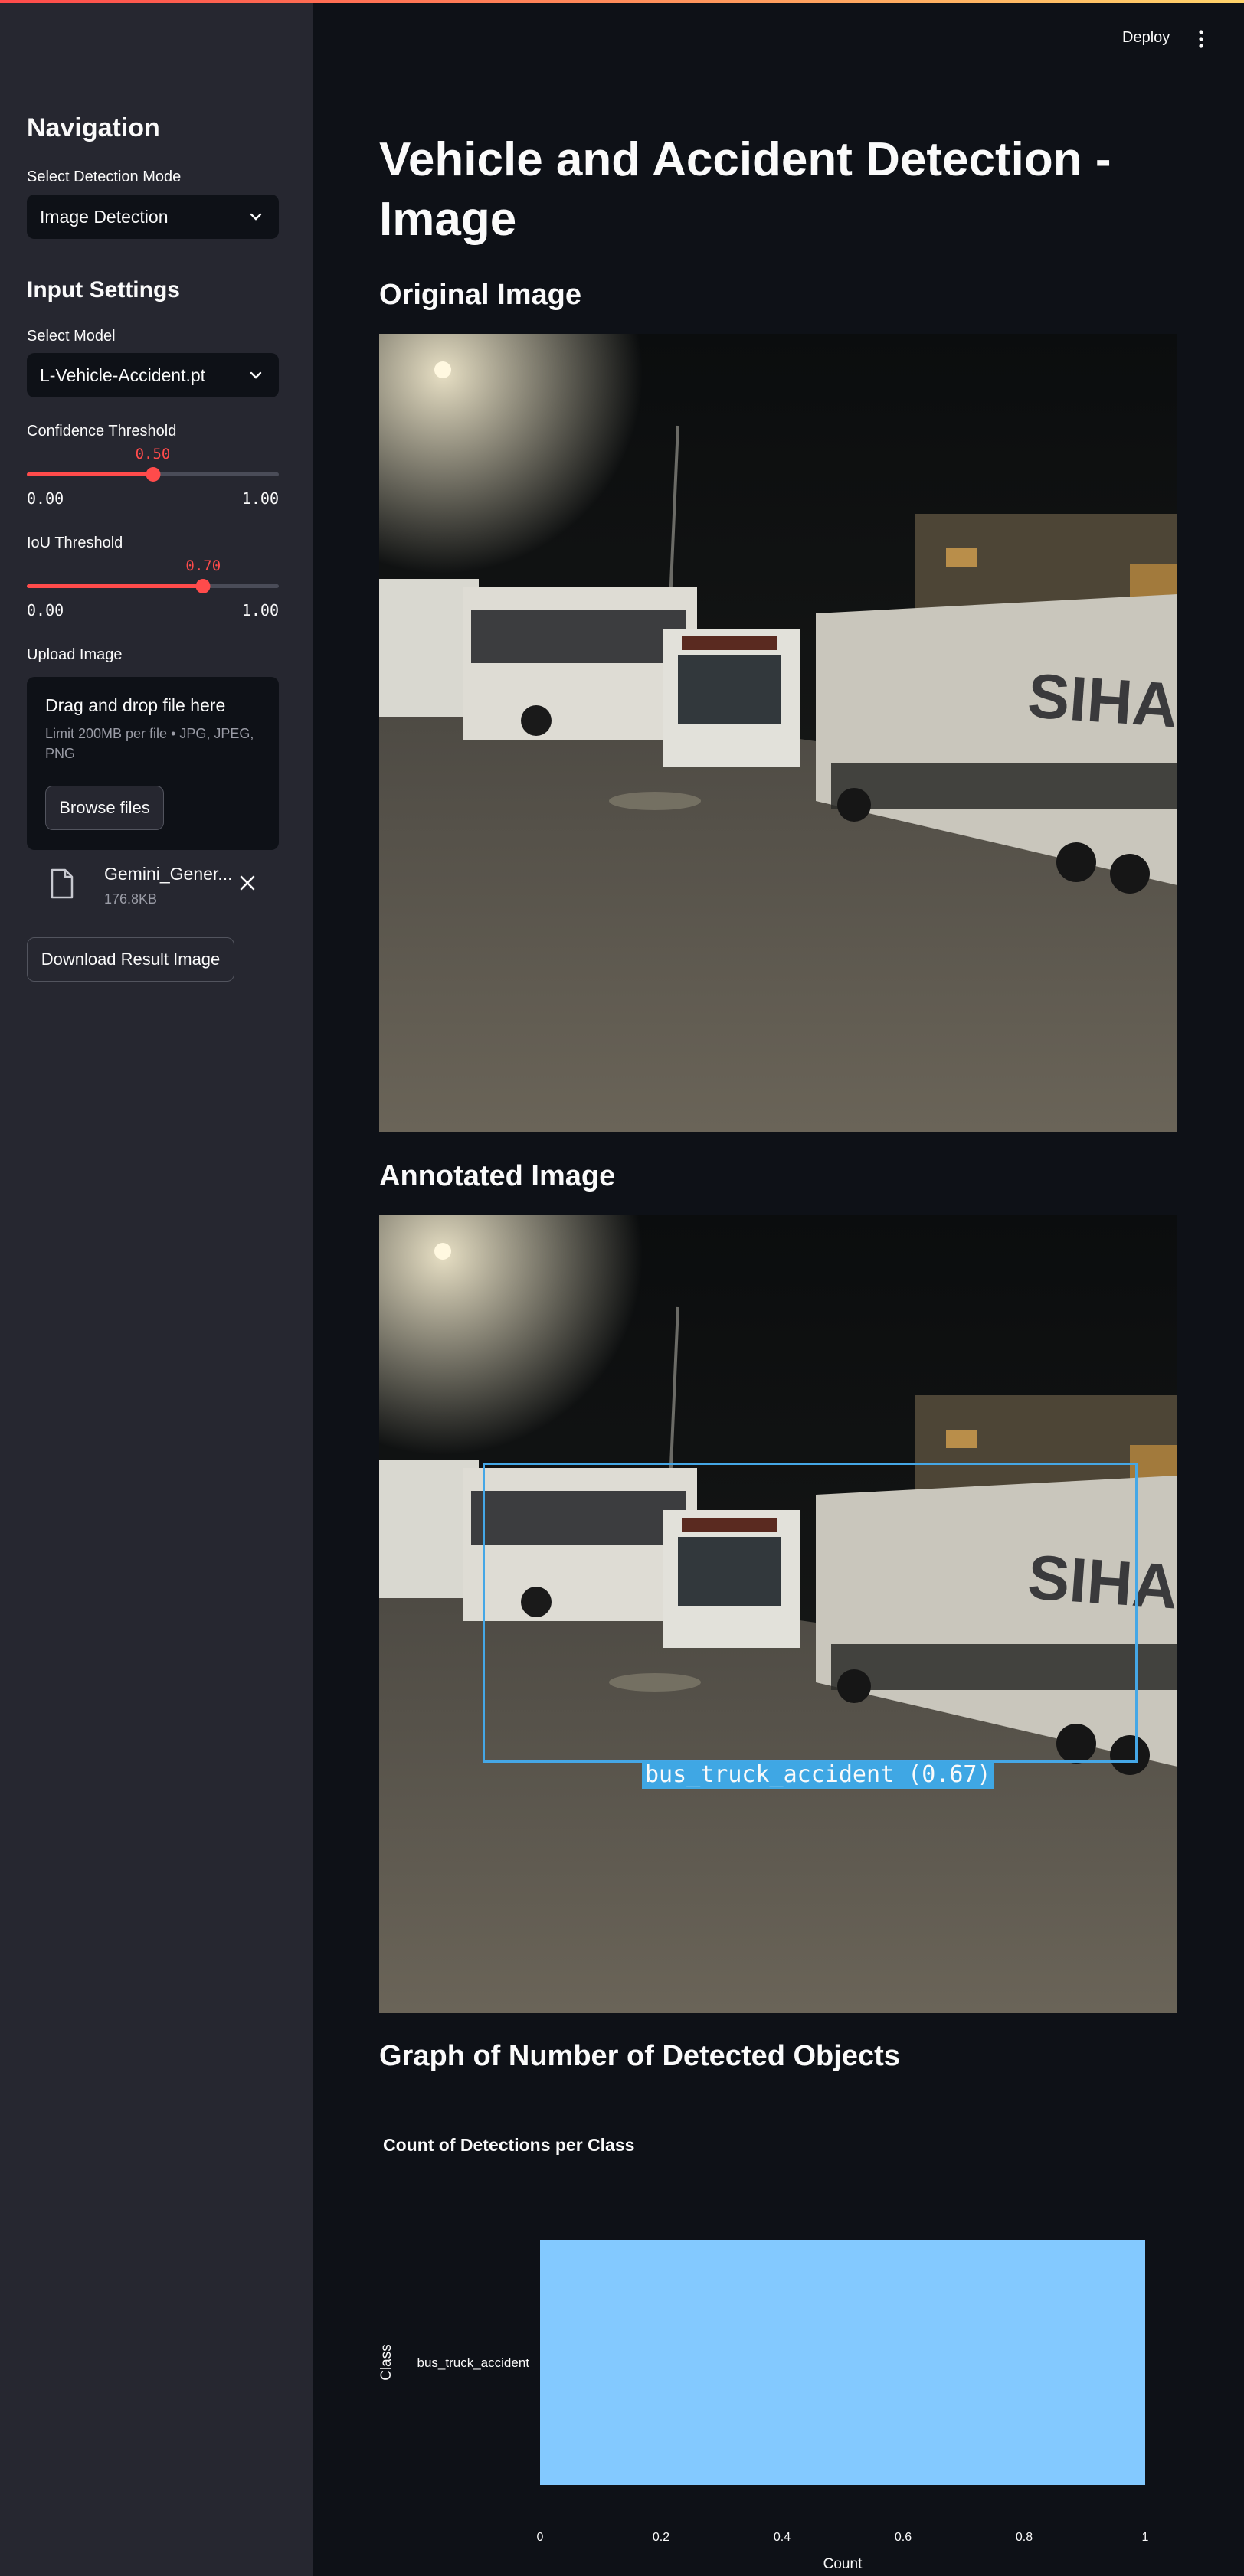  I want to click on upload-label: Upload Image, so click(75, 654).